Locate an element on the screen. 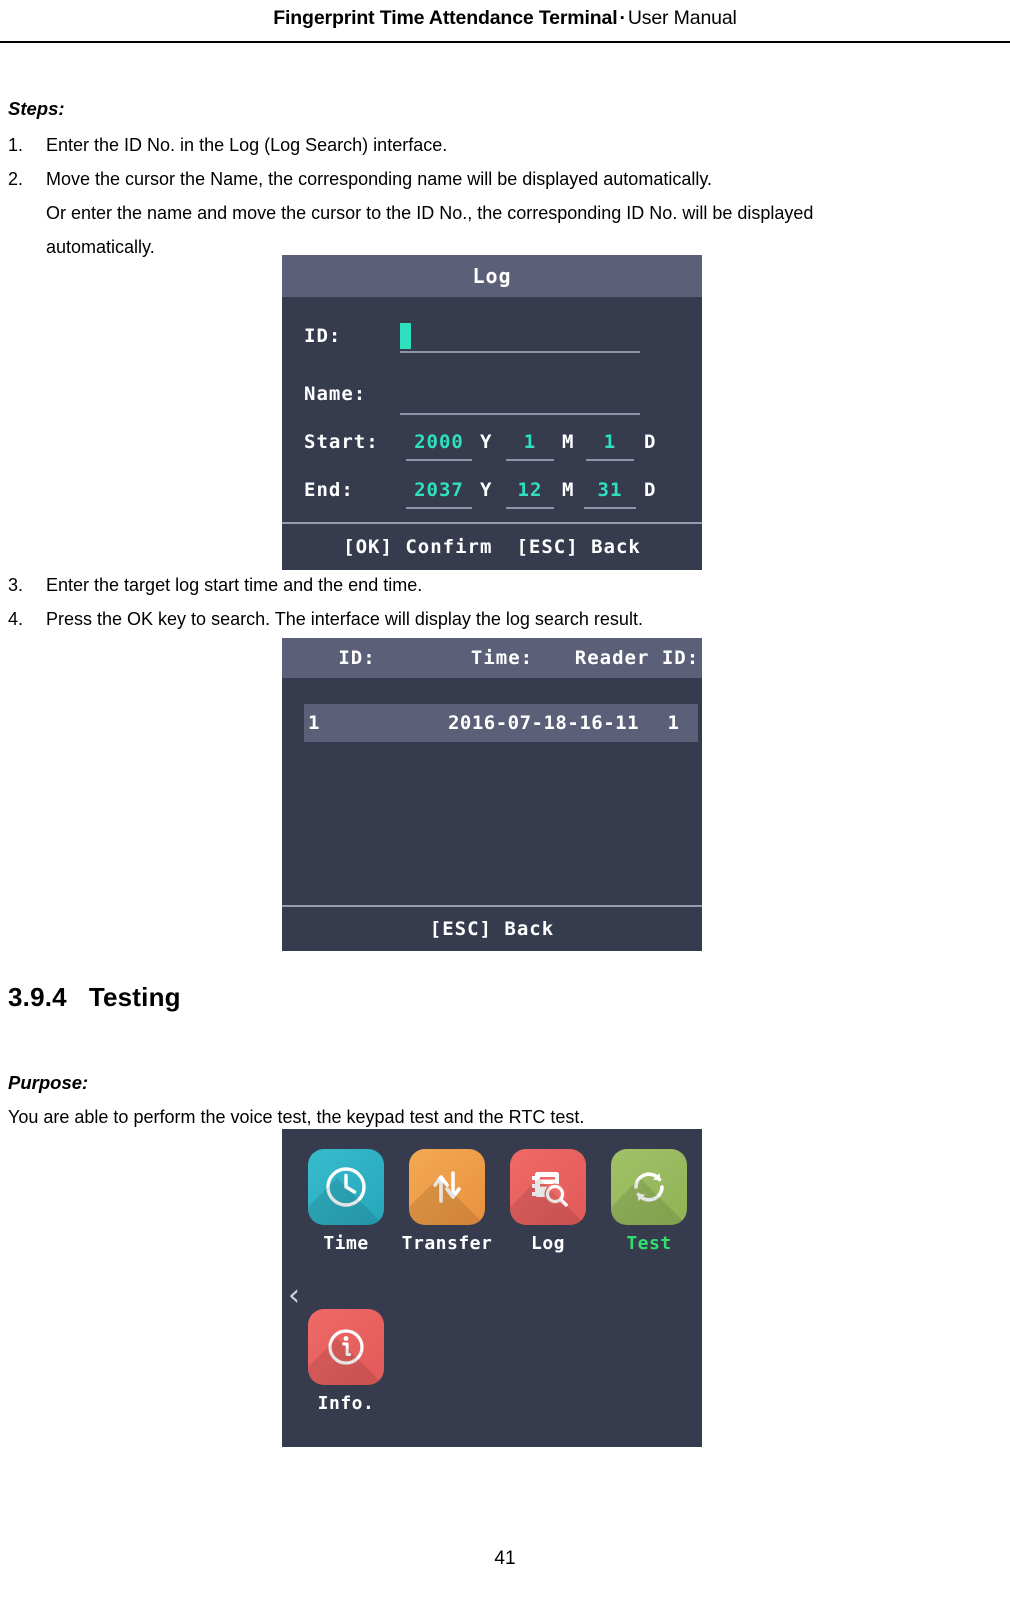 The width and height of the screenshot is (1010, 1612). start-day-value: 1 is located at coordinates (610, 442).